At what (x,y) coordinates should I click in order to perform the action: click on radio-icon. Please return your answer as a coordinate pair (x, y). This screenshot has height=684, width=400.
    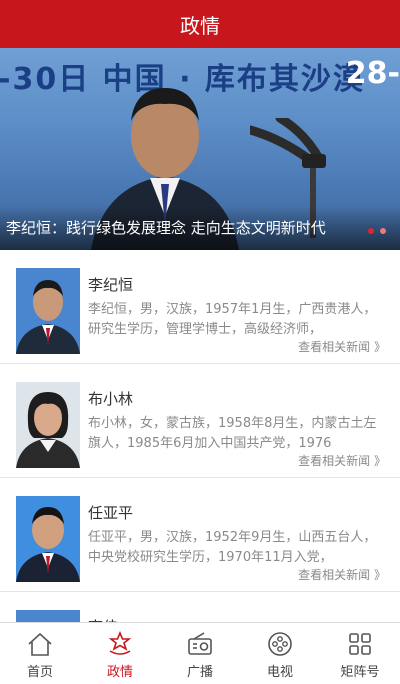
    Looking at the image, I should click on (200, 643).